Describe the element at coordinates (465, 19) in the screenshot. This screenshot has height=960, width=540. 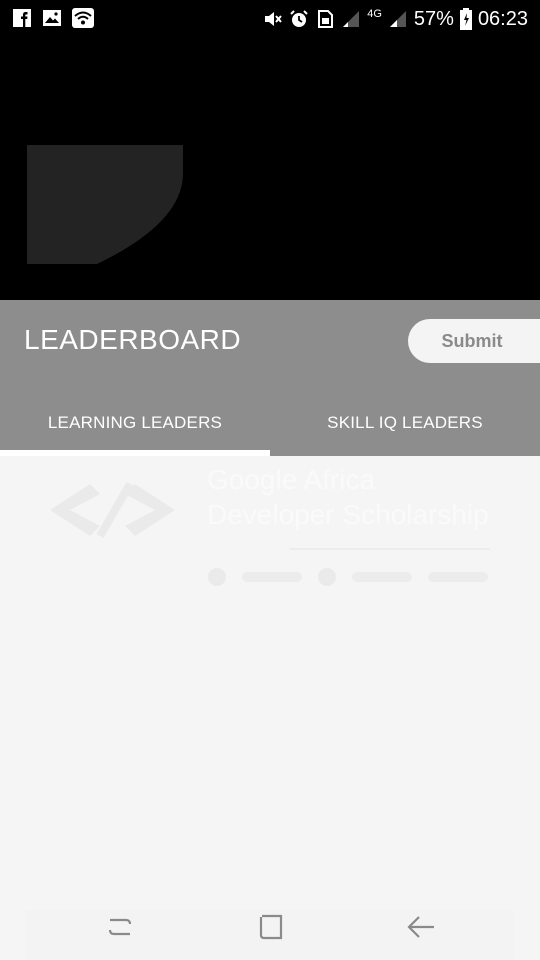
I see `battery-icon` at that location.